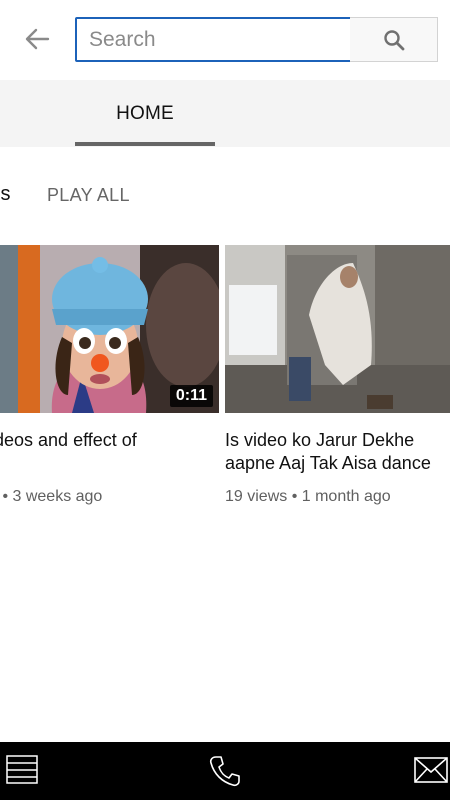  Describe the element at coordinates (51, 496) in the screenshot. I see `video-meta: s • 3 weeks ago` at that location.